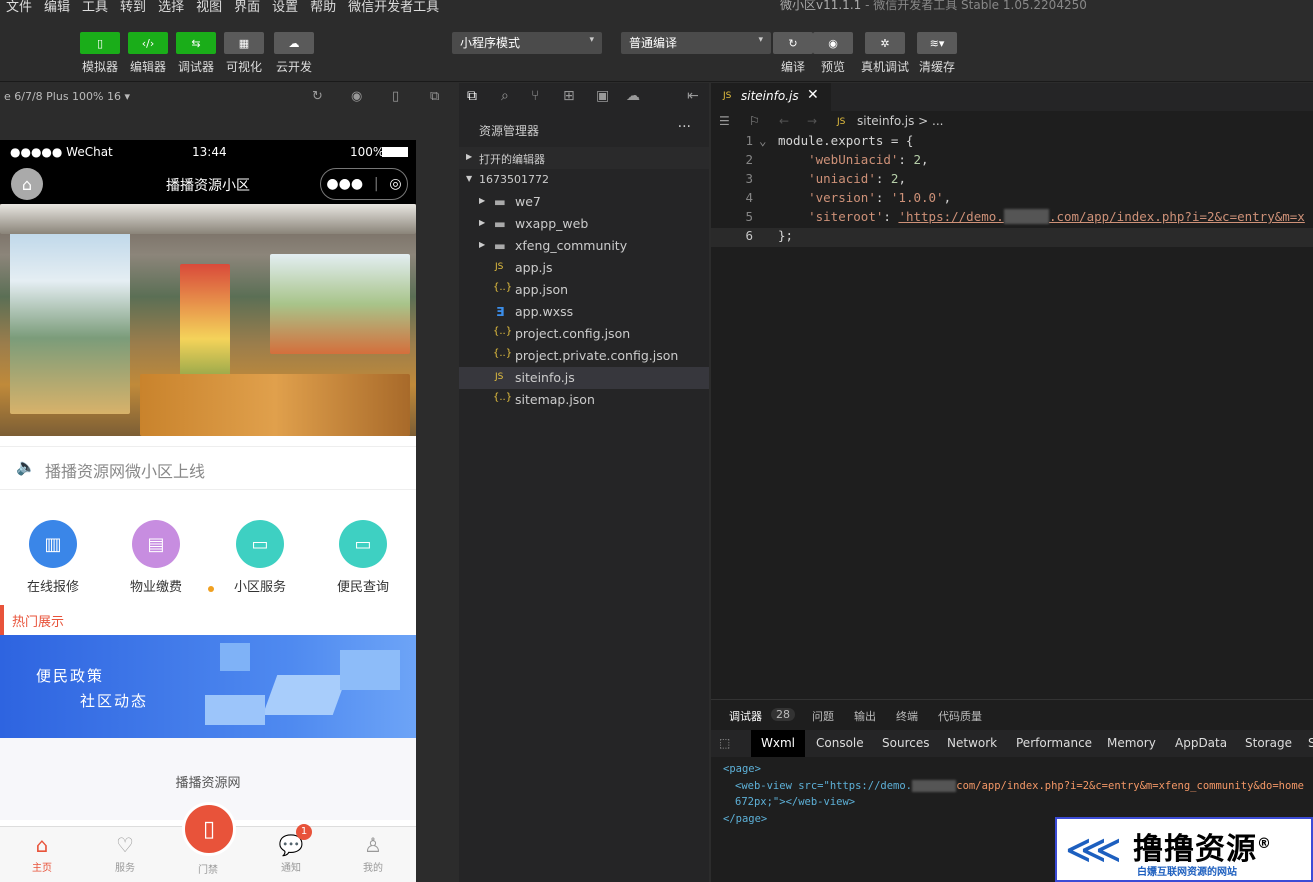 Image resolution: width=1313 pixels, height=882 pixels. Describe the element at coordinates (260, 557) in the screenshot. I see `community-service-item: ▭ 小区服务` at that location.